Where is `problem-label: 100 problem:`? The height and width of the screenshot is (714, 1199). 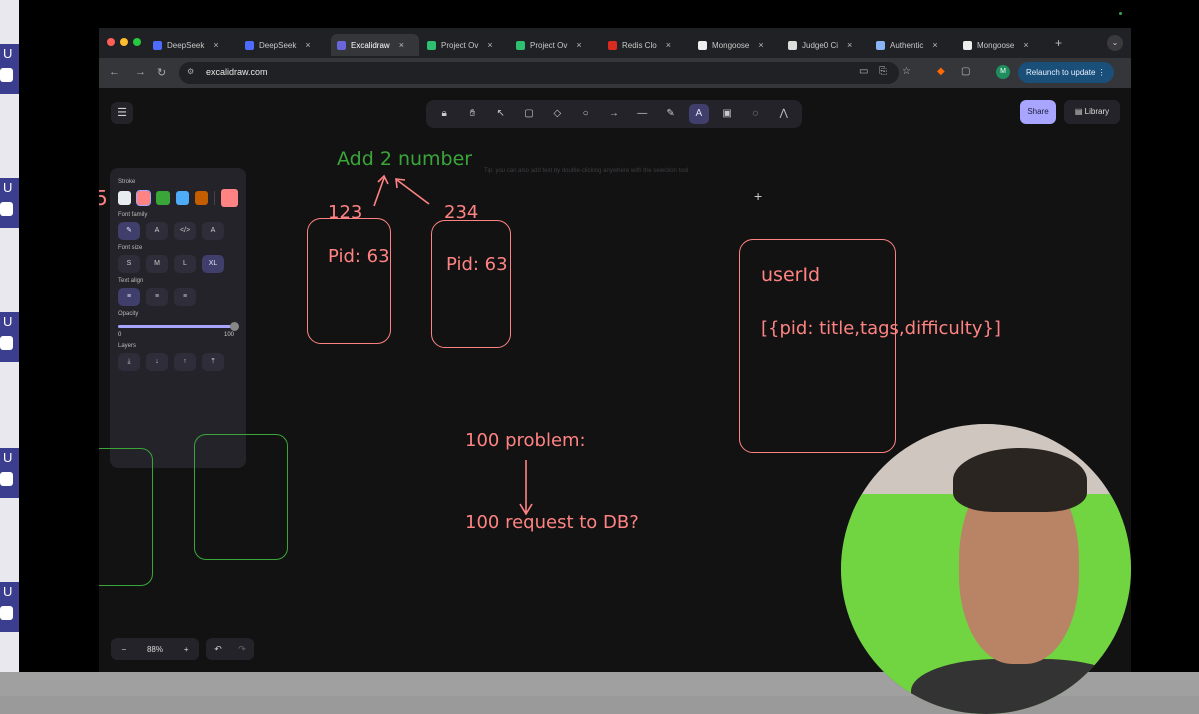
problem-label: 100 problem: is located at coordinates (525, 440).